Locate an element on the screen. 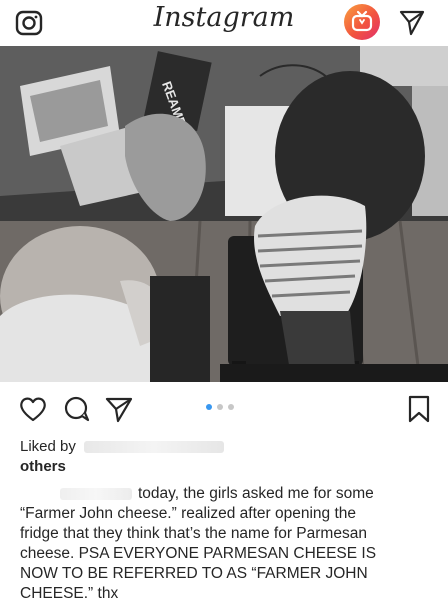 Image resolution: width=448 pixels, height=604 pixels. caption-line-6: CHEESE.” thx is located at coordinates (69, 593).